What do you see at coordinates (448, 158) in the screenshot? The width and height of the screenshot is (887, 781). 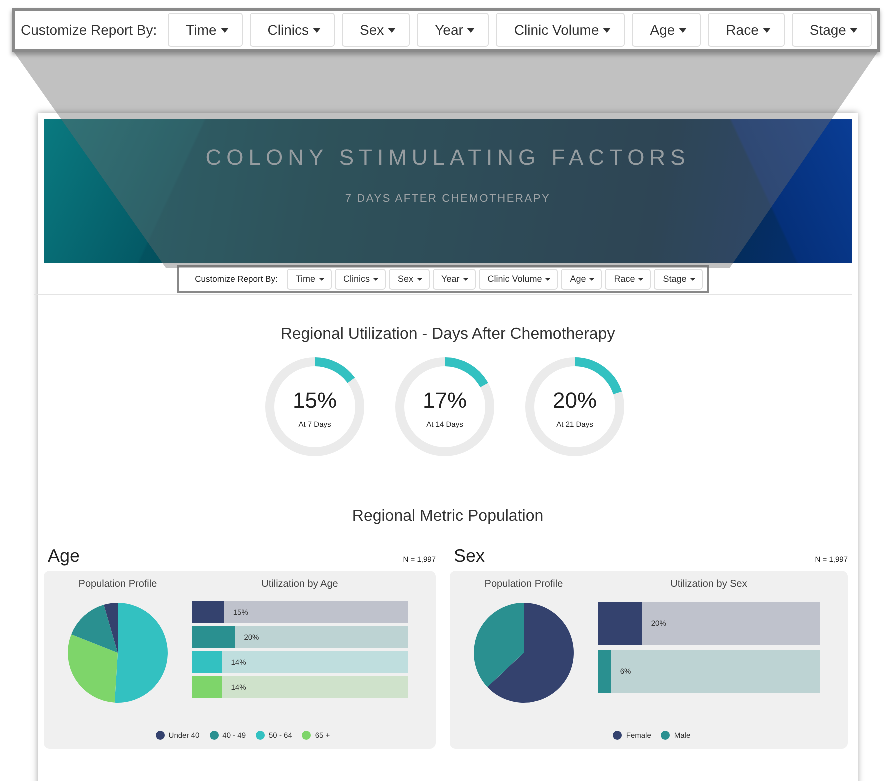 I see `report-title: COLONY STIMULATING FACTORS` at bounding box center [448, 158].